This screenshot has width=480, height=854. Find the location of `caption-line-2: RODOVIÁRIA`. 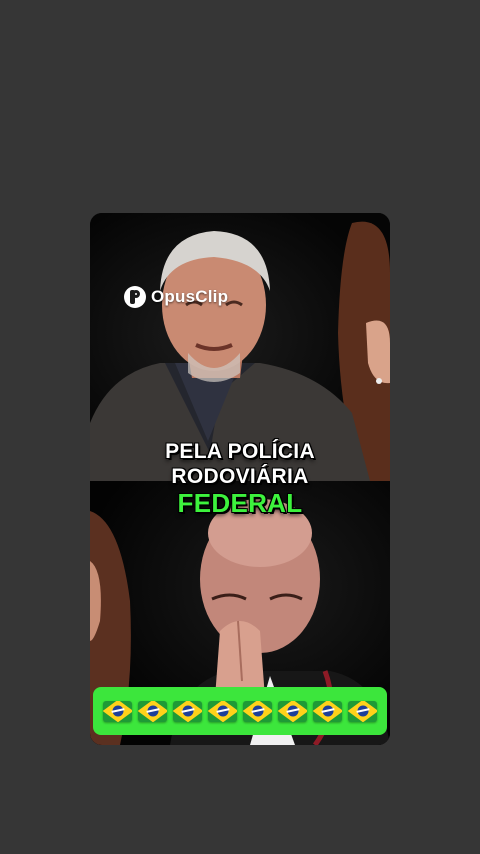

caption-line-2: RODOVIÁRIA is located at coordinates (240, 476).